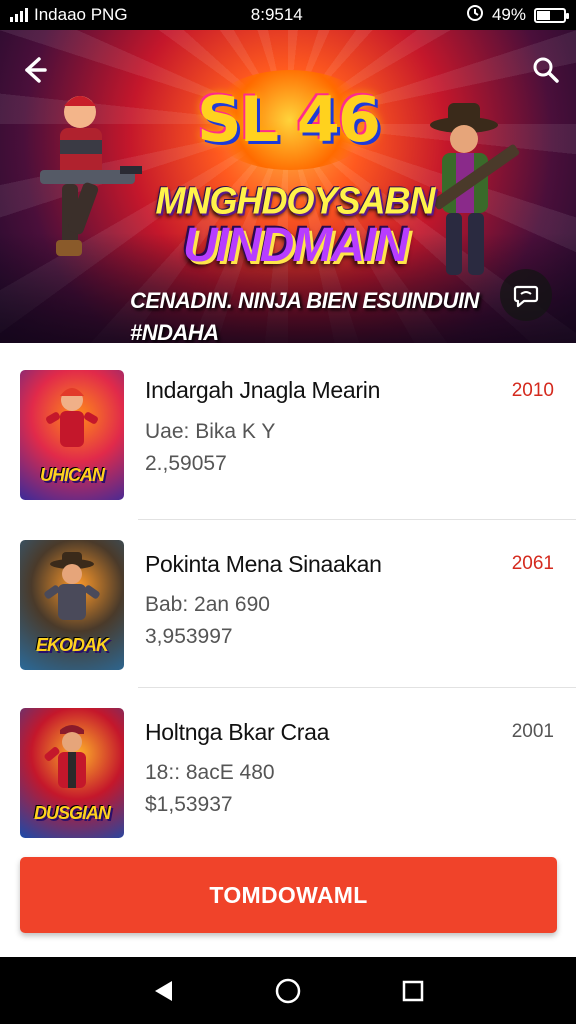 The height and width of the screenshot is (1024, 576). I want to click on game-thumbnail: UHICAN, so click(72, 435).